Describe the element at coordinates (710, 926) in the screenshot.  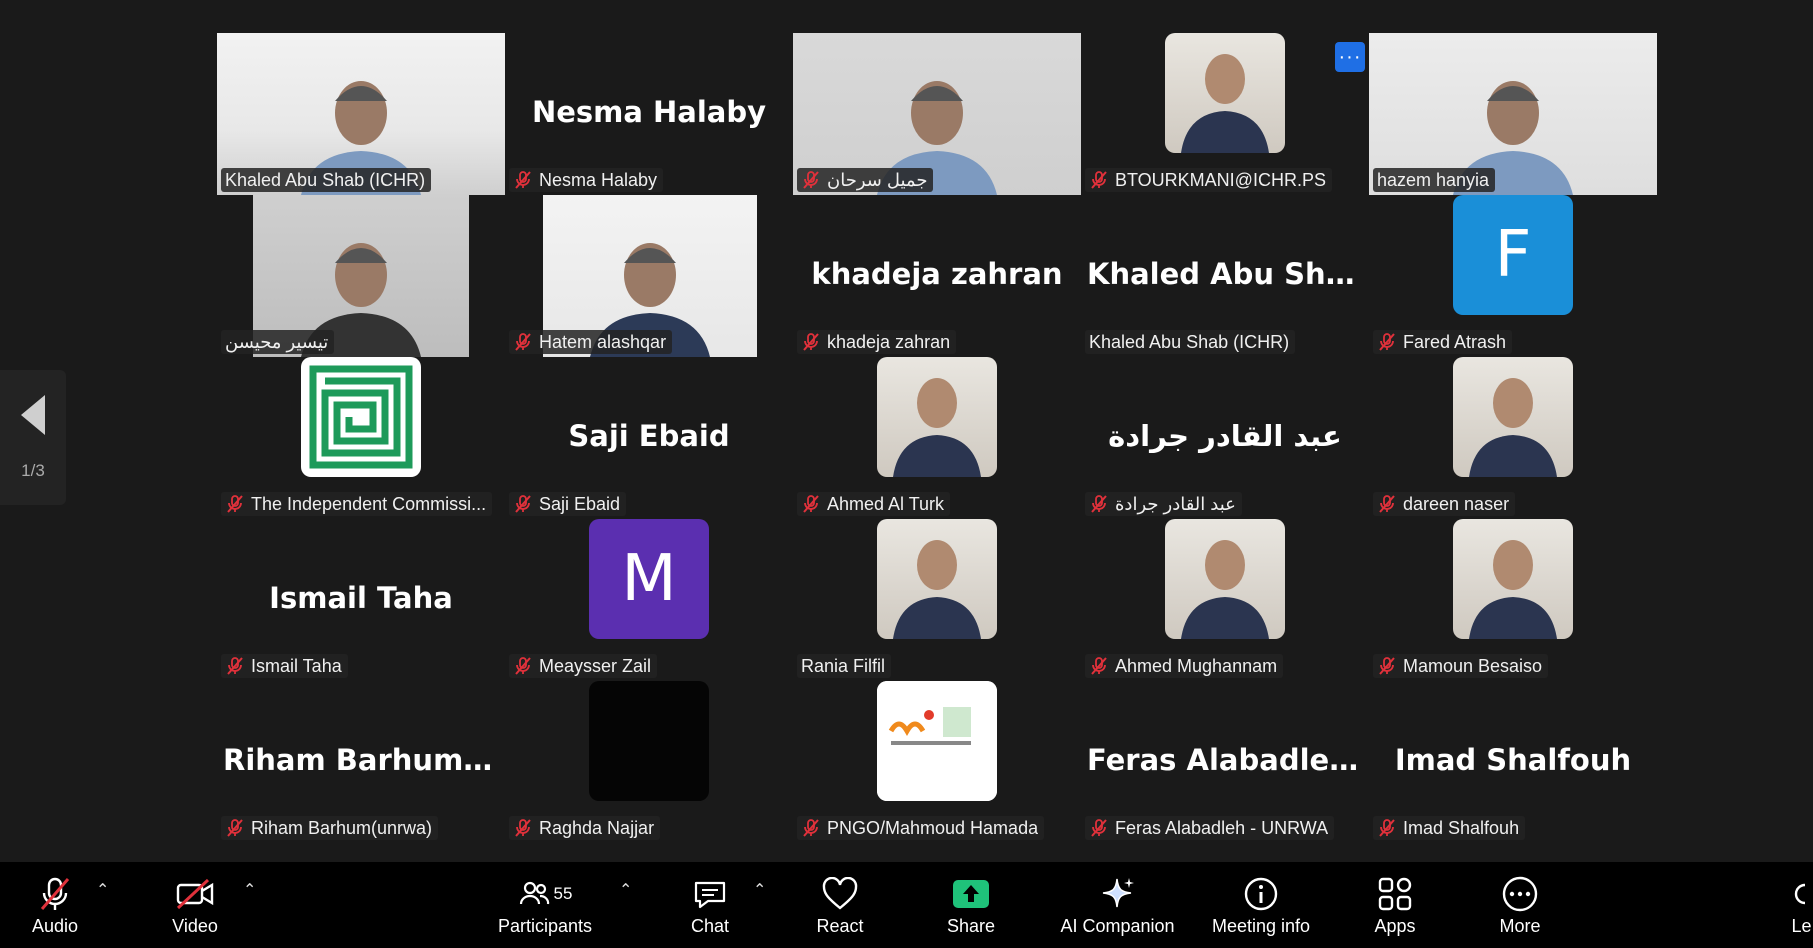
I see `chat-label: Chat` at that location.